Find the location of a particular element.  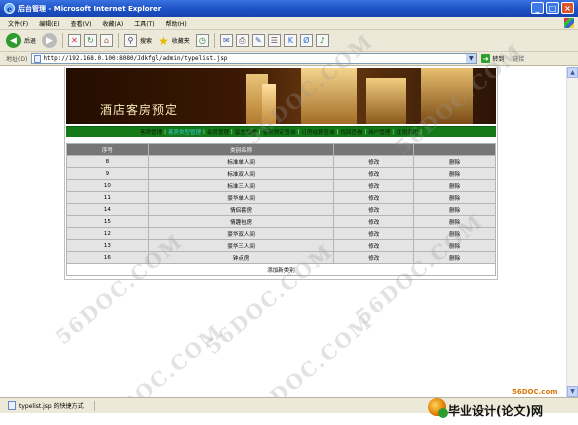

close-button: × is located at coordinates (567, 8).